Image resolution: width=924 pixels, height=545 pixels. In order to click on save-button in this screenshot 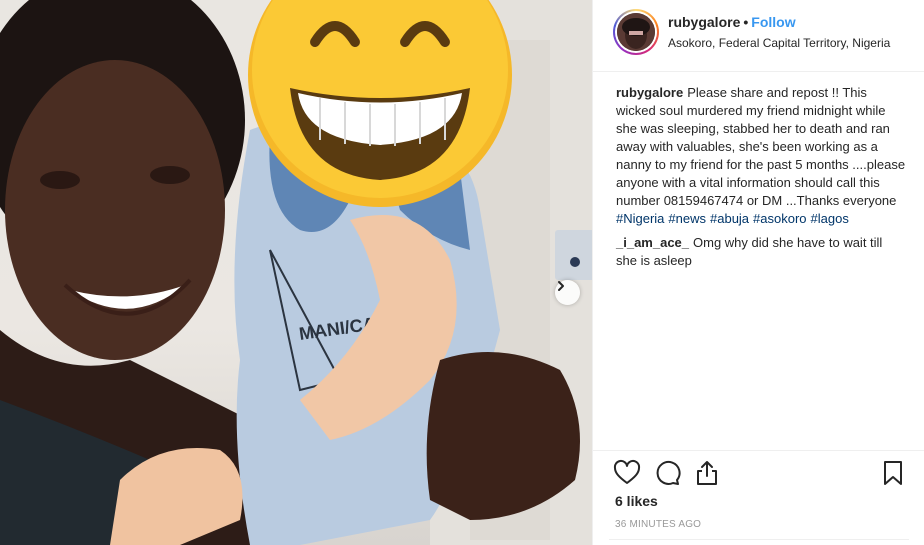, I will do `click(893, 473)`.